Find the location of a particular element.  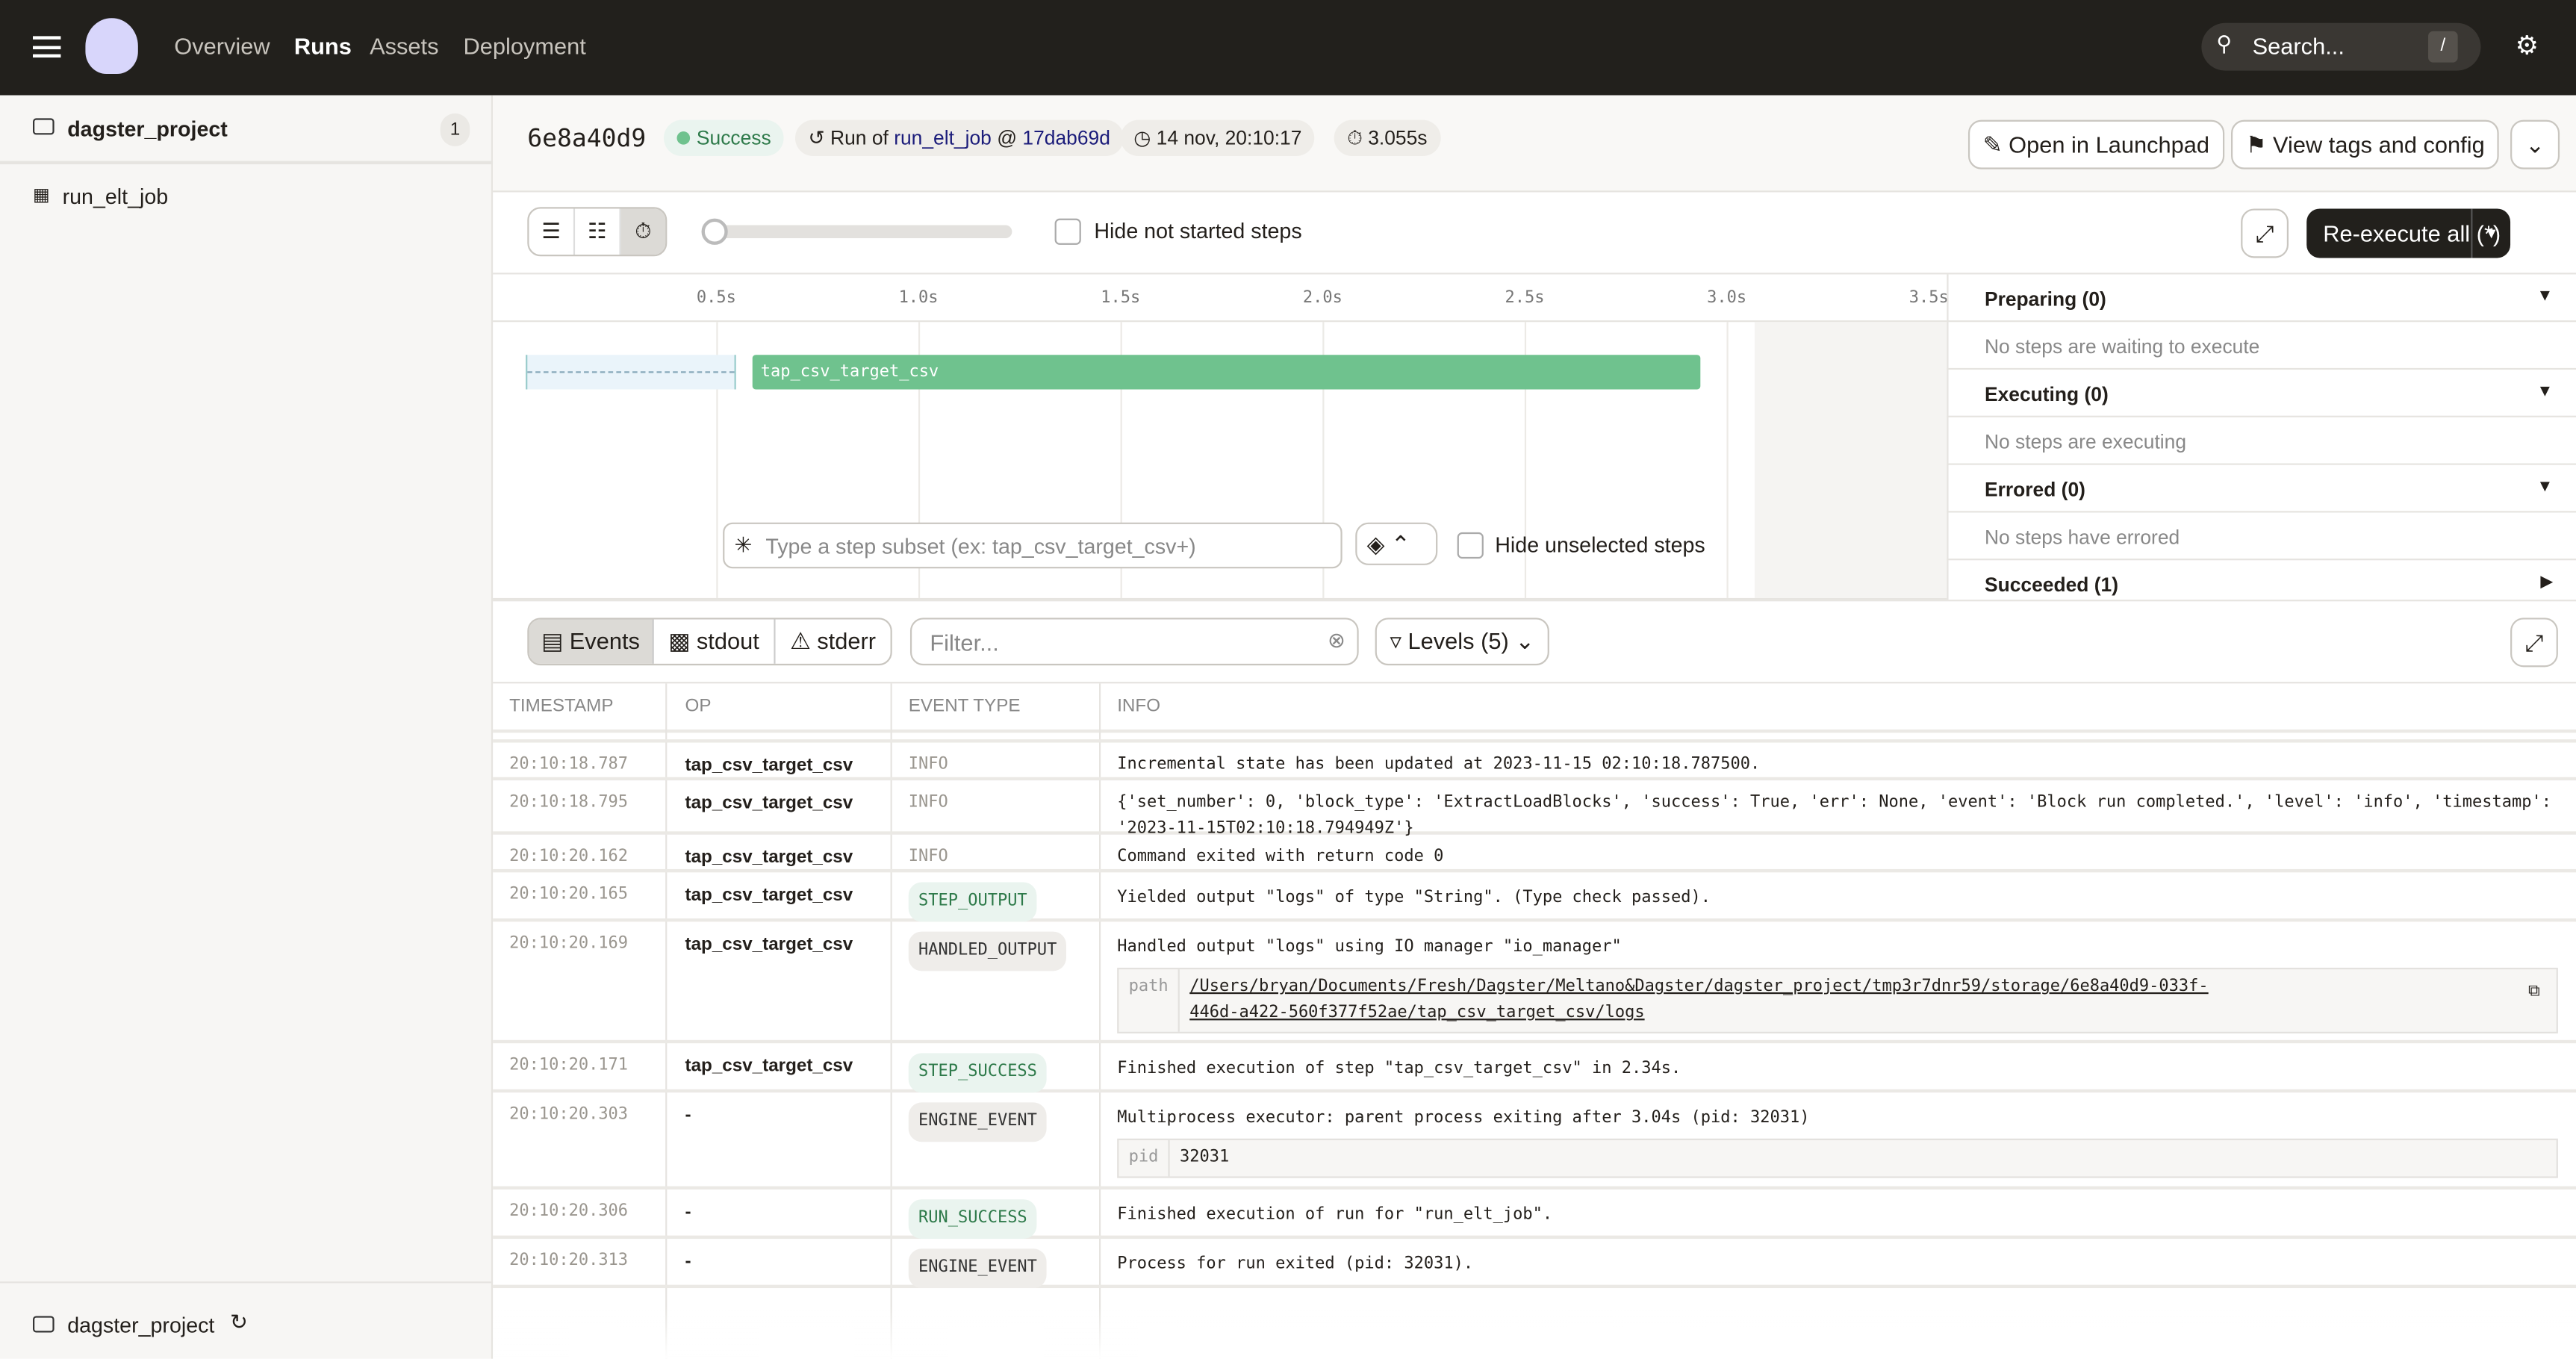

dagster-logo-icon is located at coordinates (111, 47).